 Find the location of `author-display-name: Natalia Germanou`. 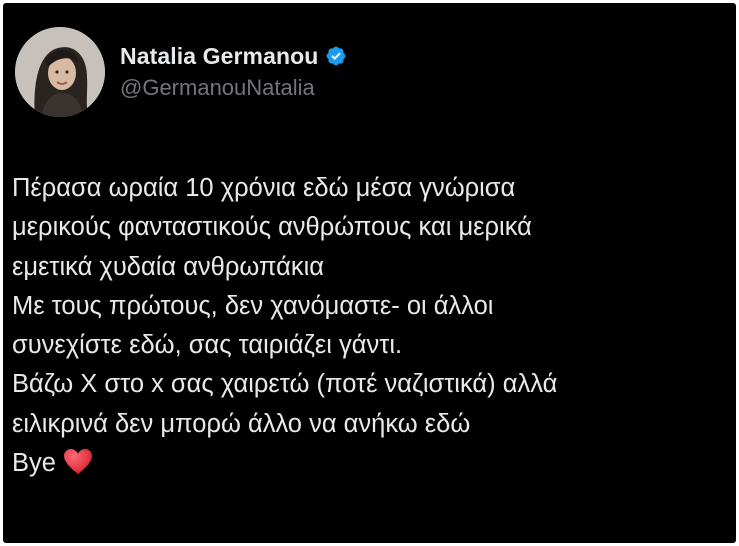

author-display-name: Natalia Germanou is located at coordinates (219, 56).